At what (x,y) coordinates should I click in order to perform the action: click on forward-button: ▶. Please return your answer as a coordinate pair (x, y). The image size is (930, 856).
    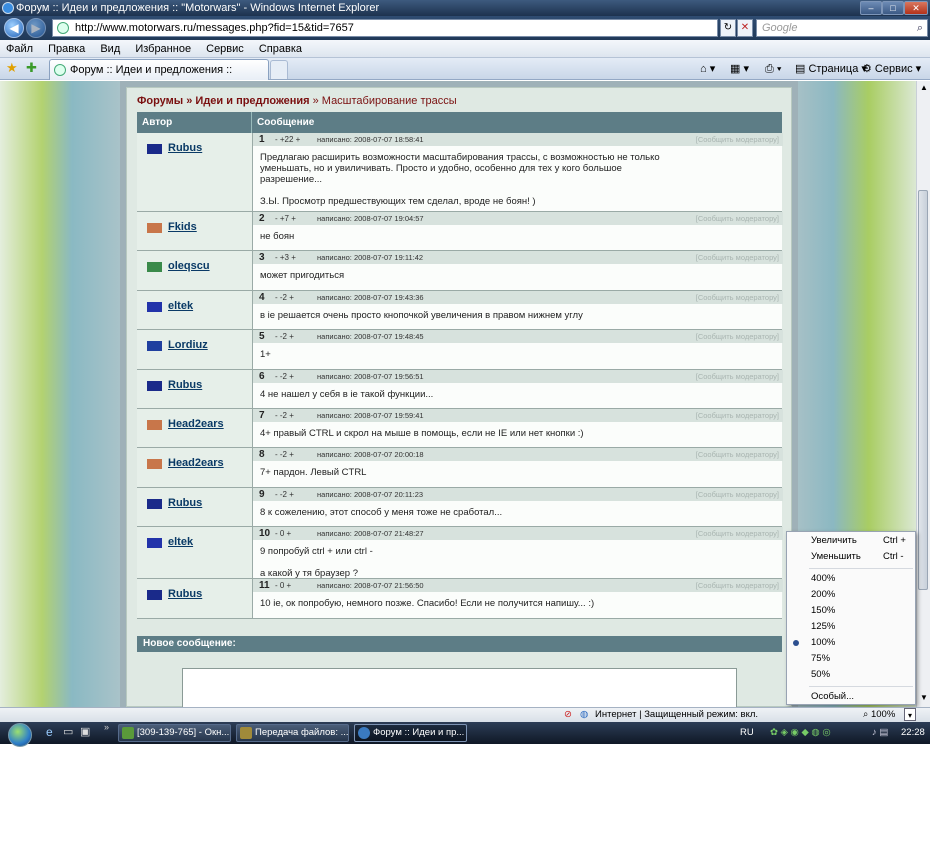
    Looking at the image, I should click on (36, 28).